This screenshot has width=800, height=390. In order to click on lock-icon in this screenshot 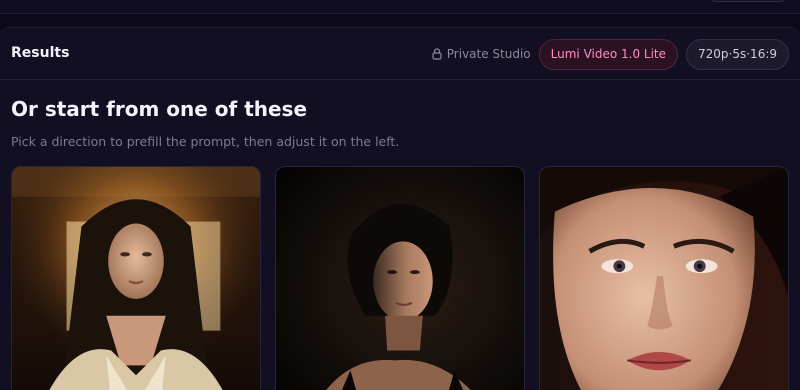, I will do `click(437, 54)`.